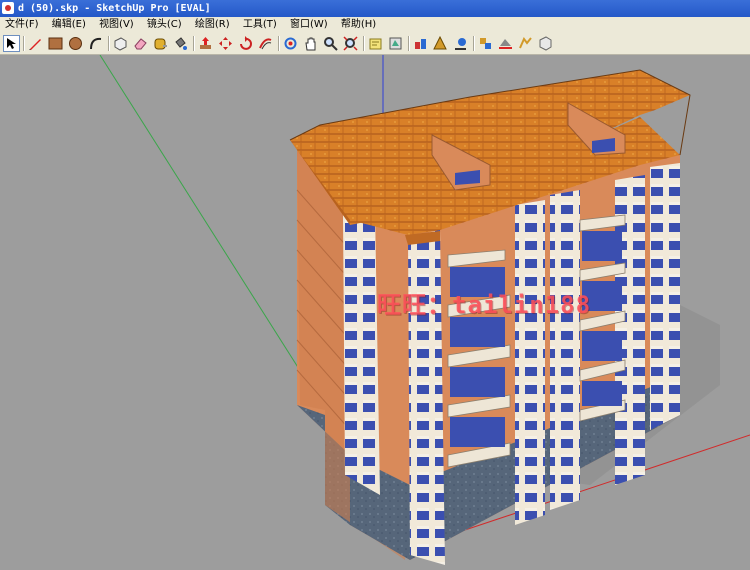  Describe the element at coordinates (116, 25) in the screenshot. I see `menu-view: 视图(V)` at that location.